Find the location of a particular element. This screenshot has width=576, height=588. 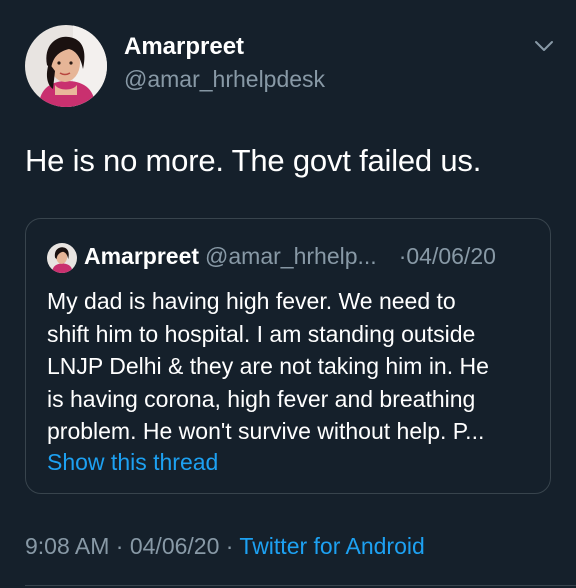

tweet-source-link: Twitter for Android is located at coordinates (331, 546).